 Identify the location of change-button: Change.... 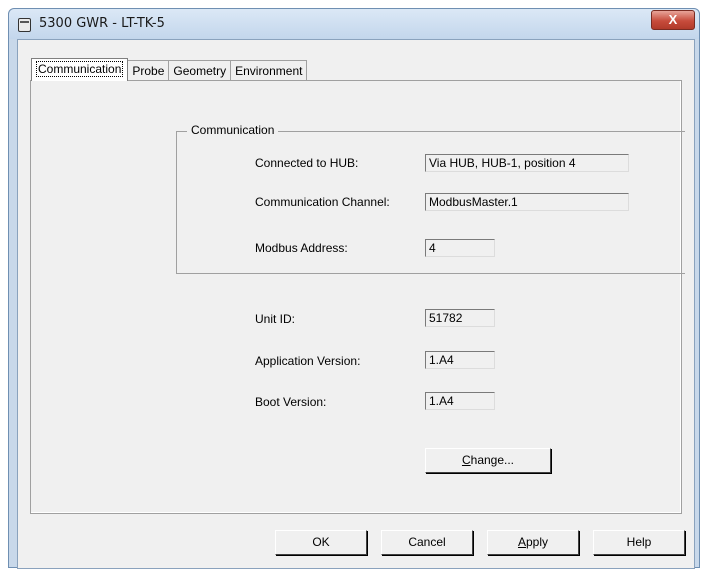
(488, 460).